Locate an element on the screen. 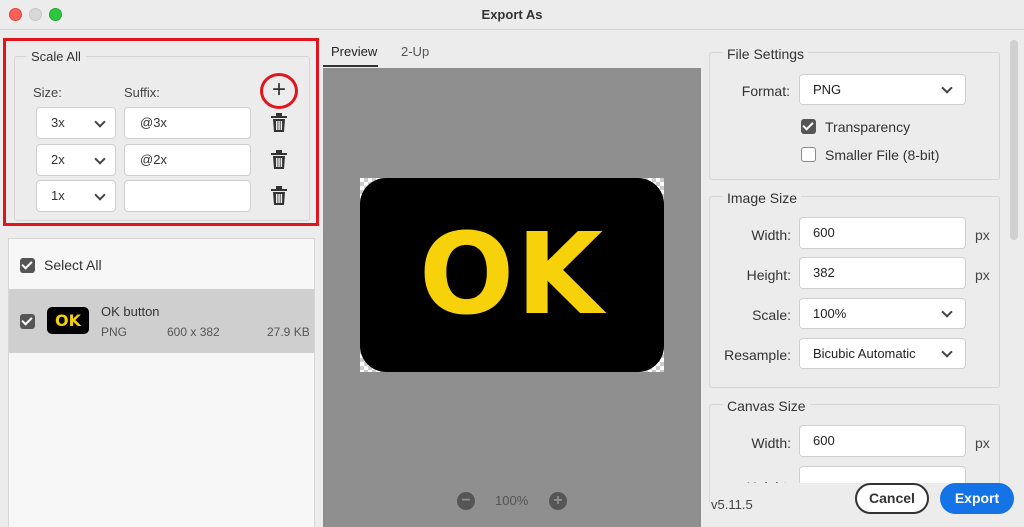 This screenshot has width=1024, height=527. scale-label: Scale: is located at coordinates (771, 315).